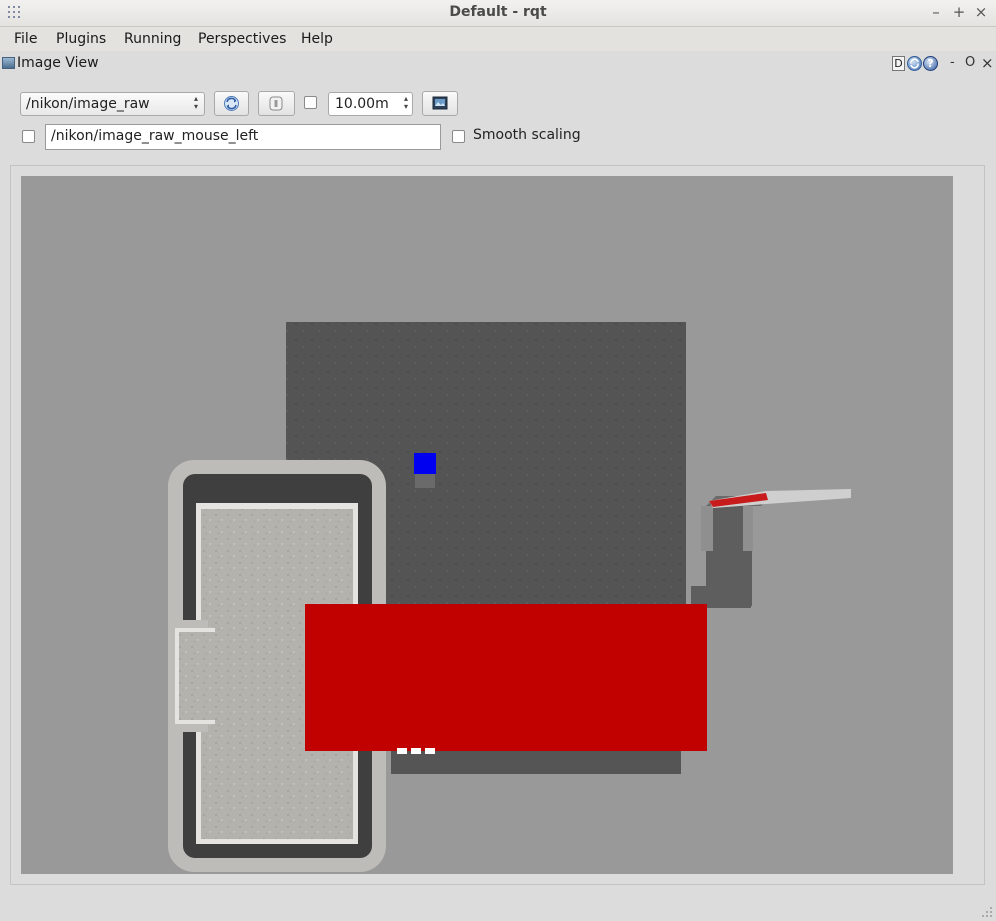 This screenshot has width=996, height=921. I want to click on save-image-button, so click(440, 103).